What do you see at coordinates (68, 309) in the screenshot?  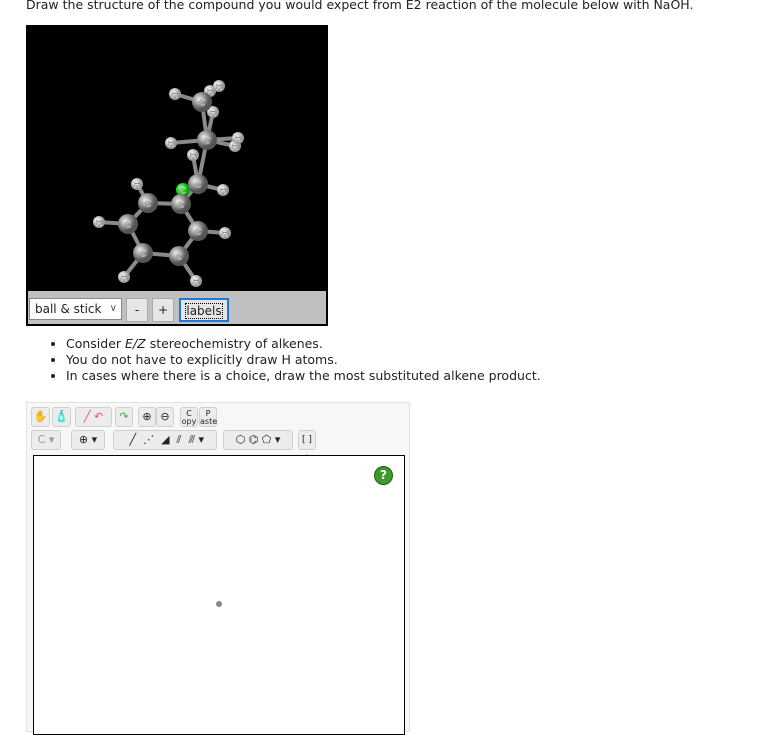 I see `render-style-value: ball & stick` at bounding box center [68, 309].